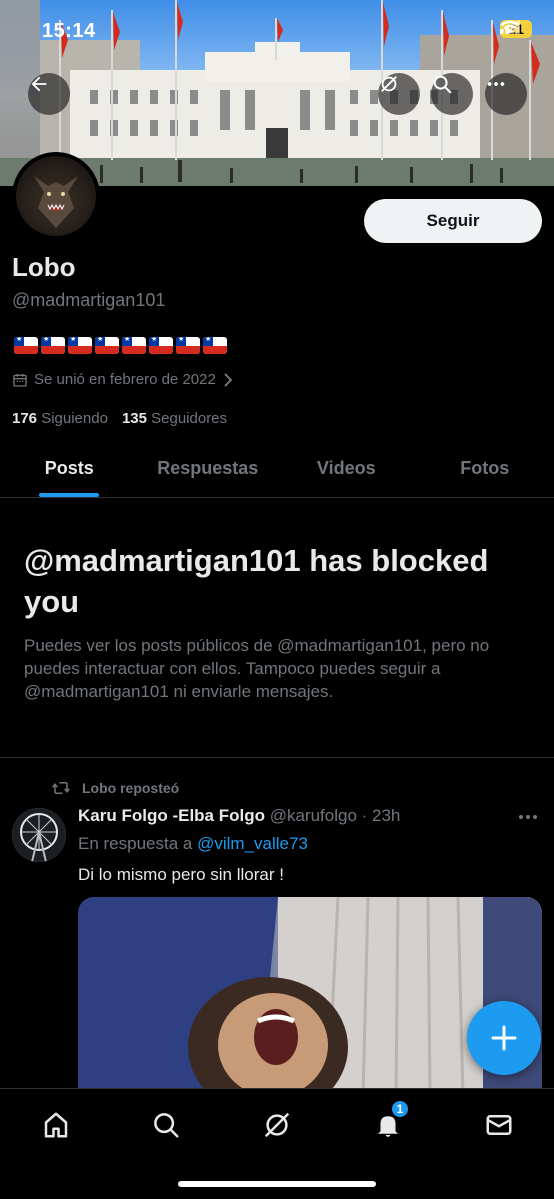 The width and height of the screenshot is (554, 1199). What do you see at coordinates (399, 94) in the screenshot?
I see `grok-button` at bounding box center [399, 94].